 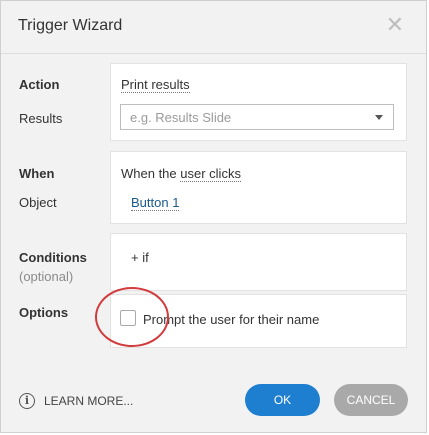 I want to click on add-condition-link: + if, so click(x=140, y=257).